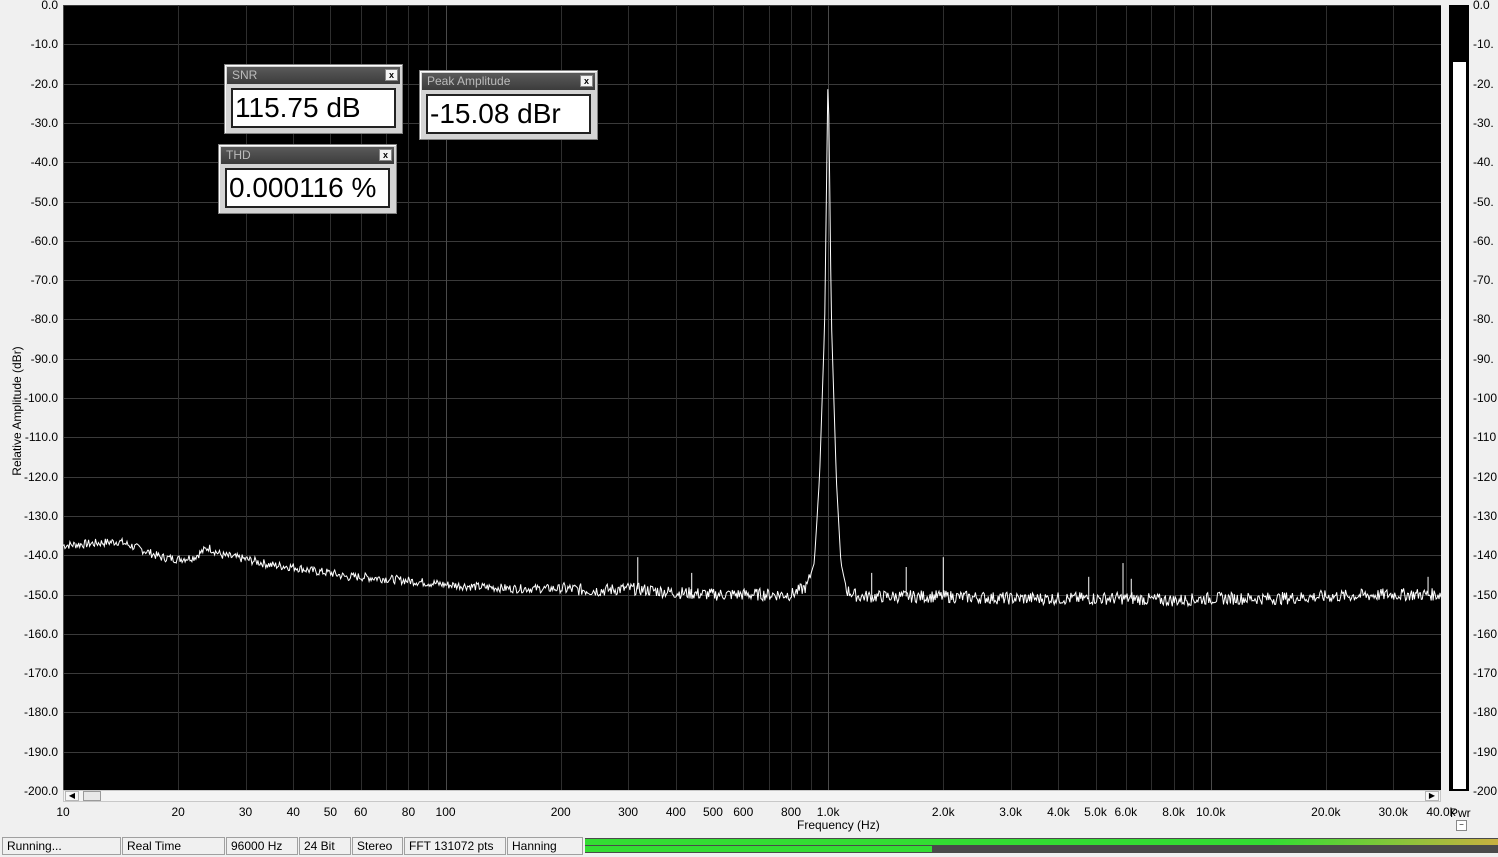  What do you see at coordinates (1393, 812) in the screenshot?
I see `x-tick-label: 30.0k` at bounding box center [1393, 812].